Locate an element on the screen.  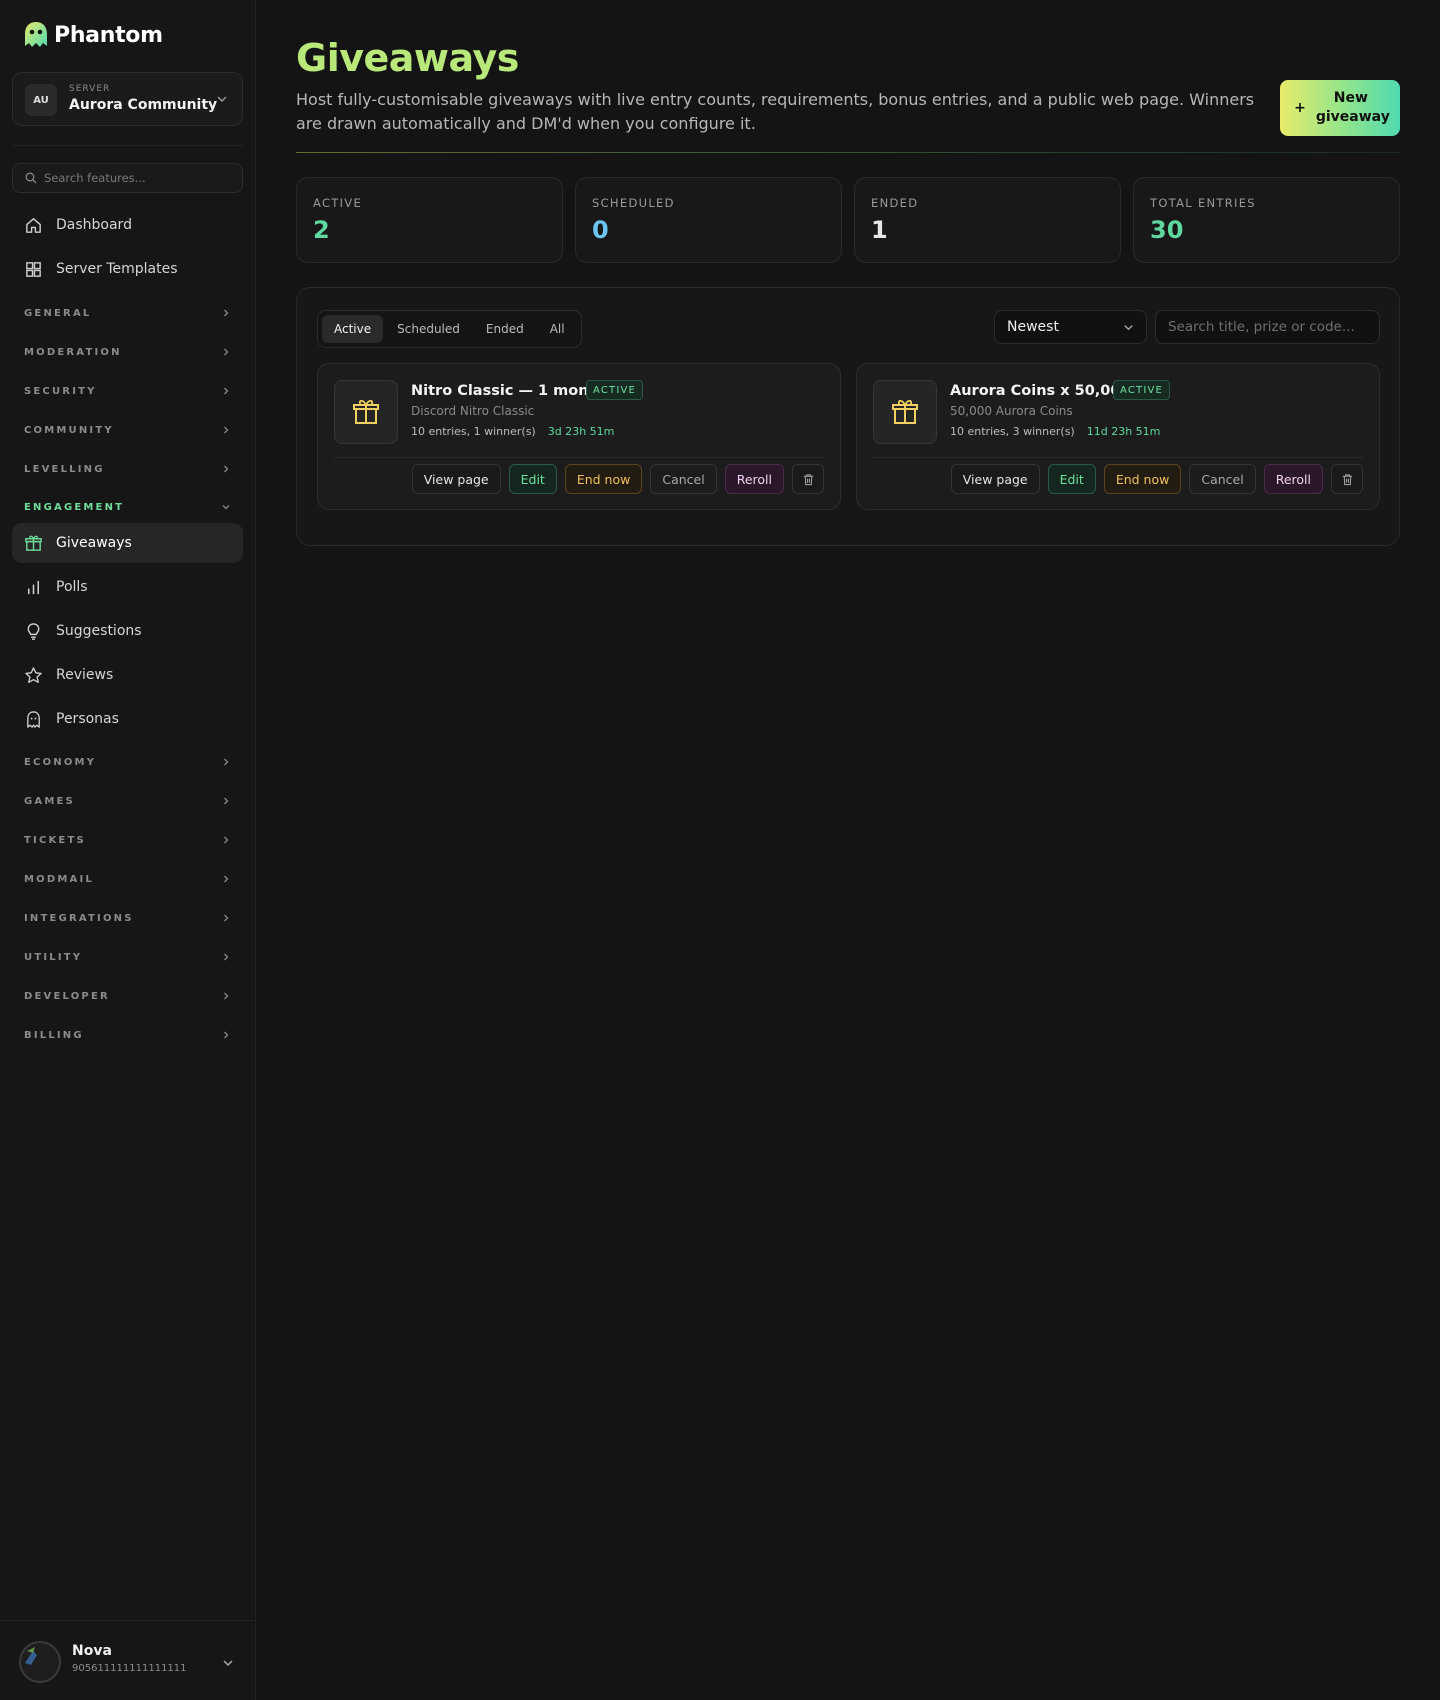
app-logo: Phantom is located at coordinates (92, 35).